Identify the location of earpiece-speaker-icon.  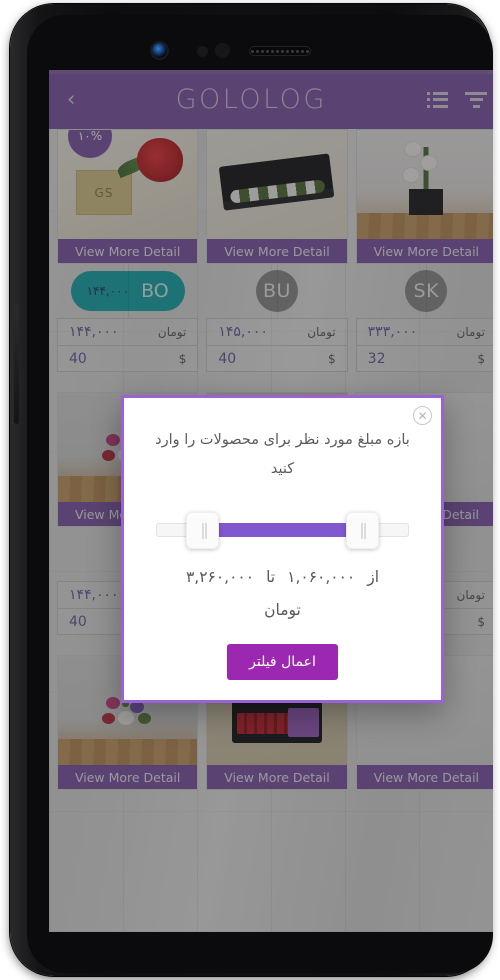
(280, 51).